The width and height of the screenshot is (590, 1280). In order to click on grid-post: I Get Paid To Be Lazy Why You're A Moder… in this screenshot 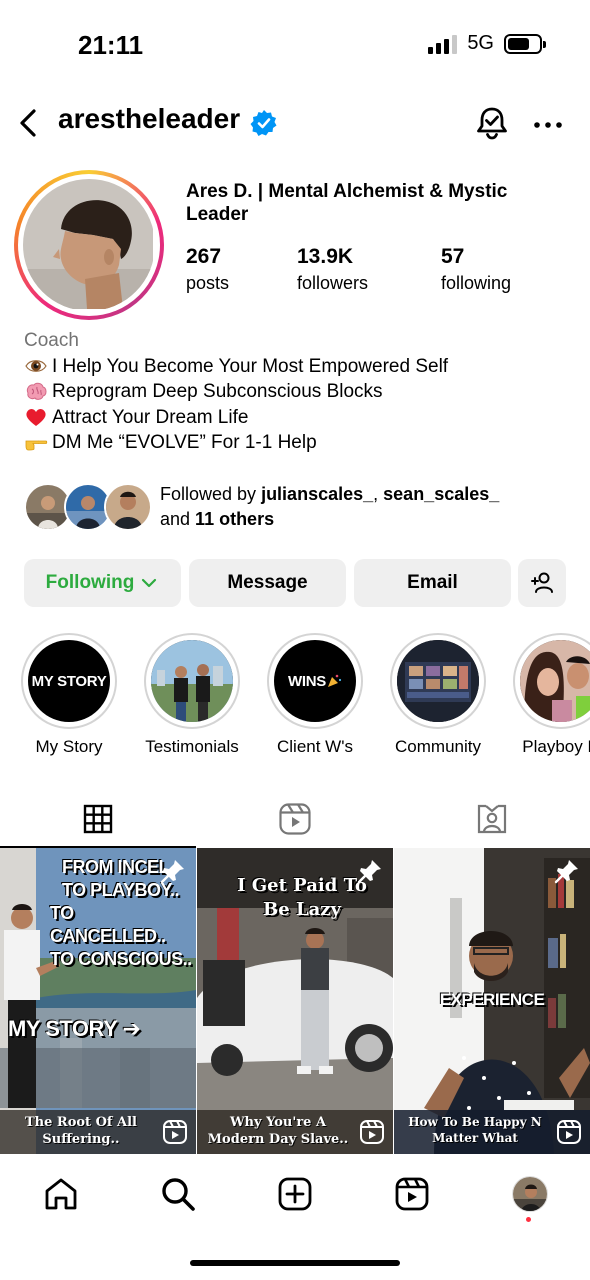, I will do `click(295, 1001)`.